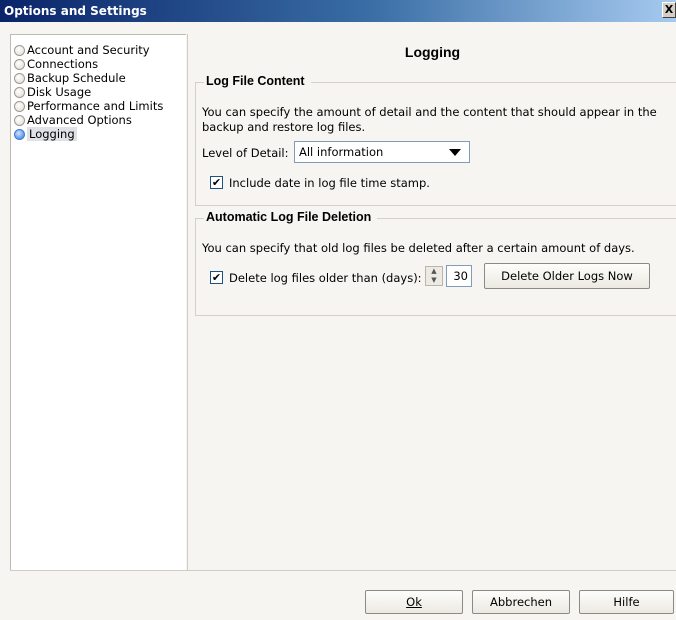 This screenshot has width=676, height=620. I want to click on nav-item-logging: Logging, so click(98, 134).